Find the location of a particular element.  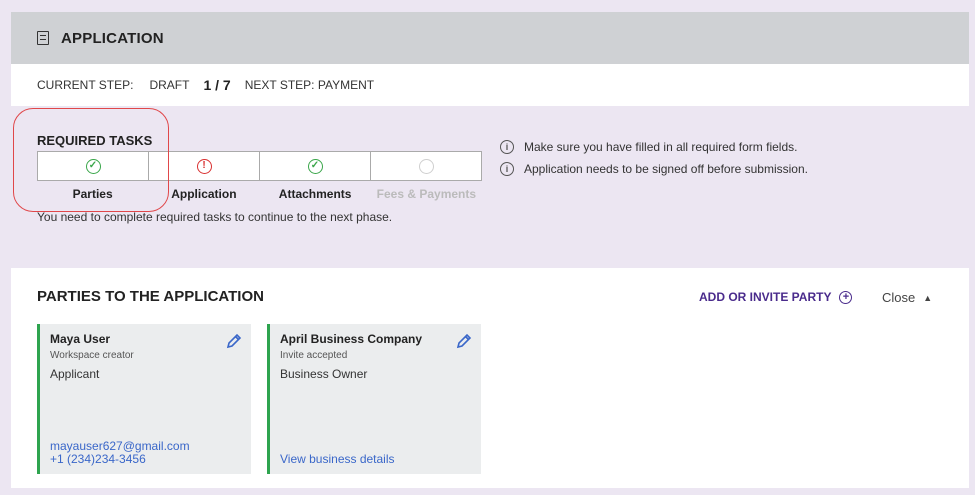

task-attachments: ✓ is located at coordinates (315, 166).